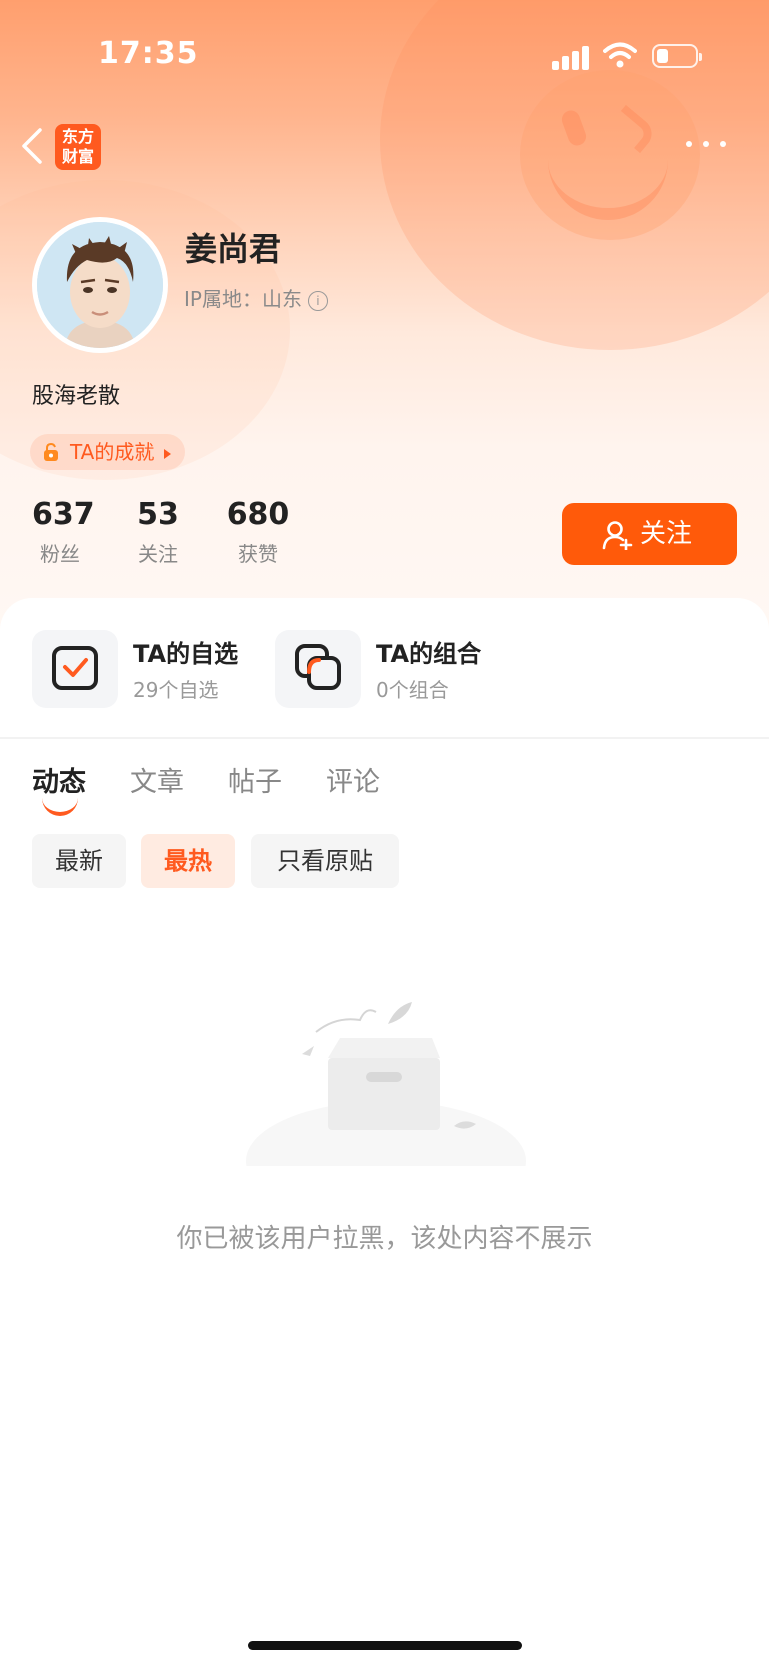 The width and height of the screenshot is (769, 1665). What do you see at coordinates (255, 779) in the screenshot?
I see `tab-posts: 帖子` at bounding box center [255, 779].